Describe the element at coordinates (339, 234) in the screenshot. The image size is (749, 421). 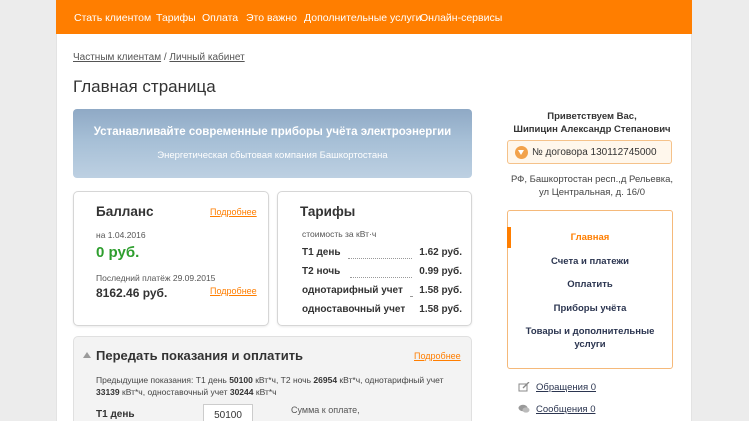
I see `tariffs-subtitle: стоимость за кВт·ч` at that location.